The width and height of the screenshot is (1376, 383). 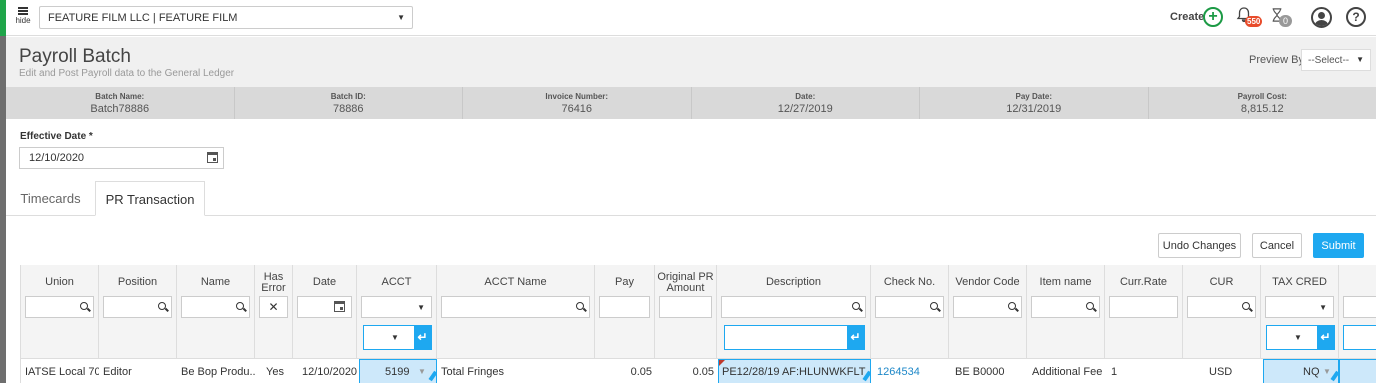 What do you see at coordinates (59, 307) in the screenshot?
I see `filter-union` at bounding box center [59, 307].